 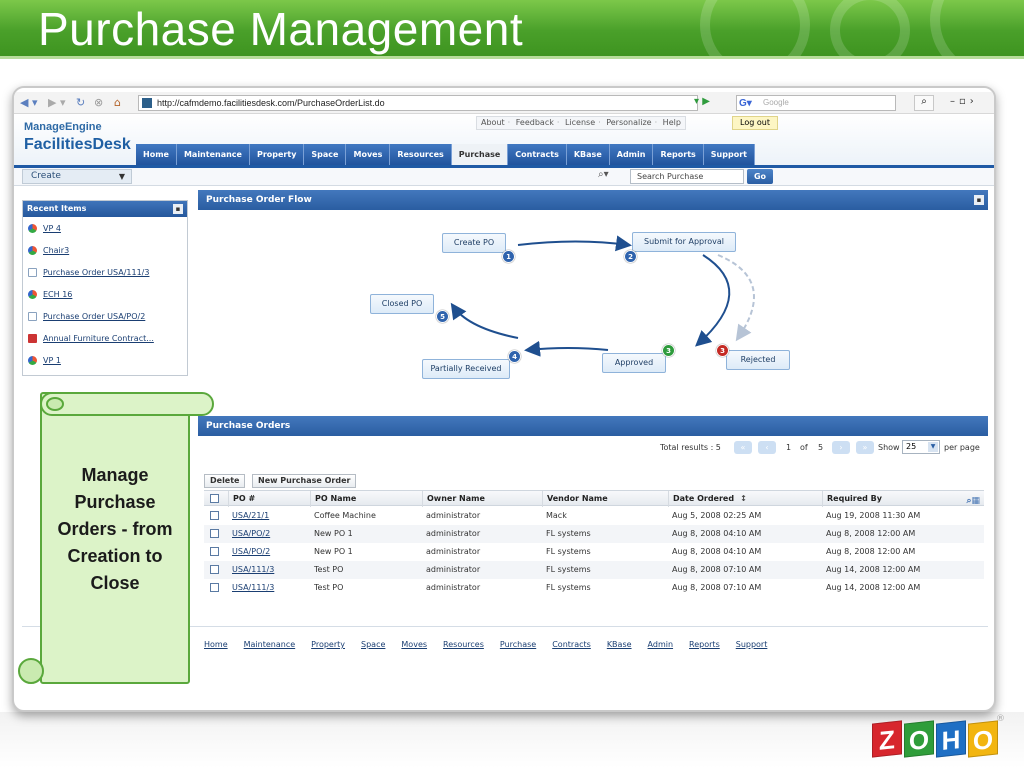 I want to click on asset-icon, so click(x=32, y=250).